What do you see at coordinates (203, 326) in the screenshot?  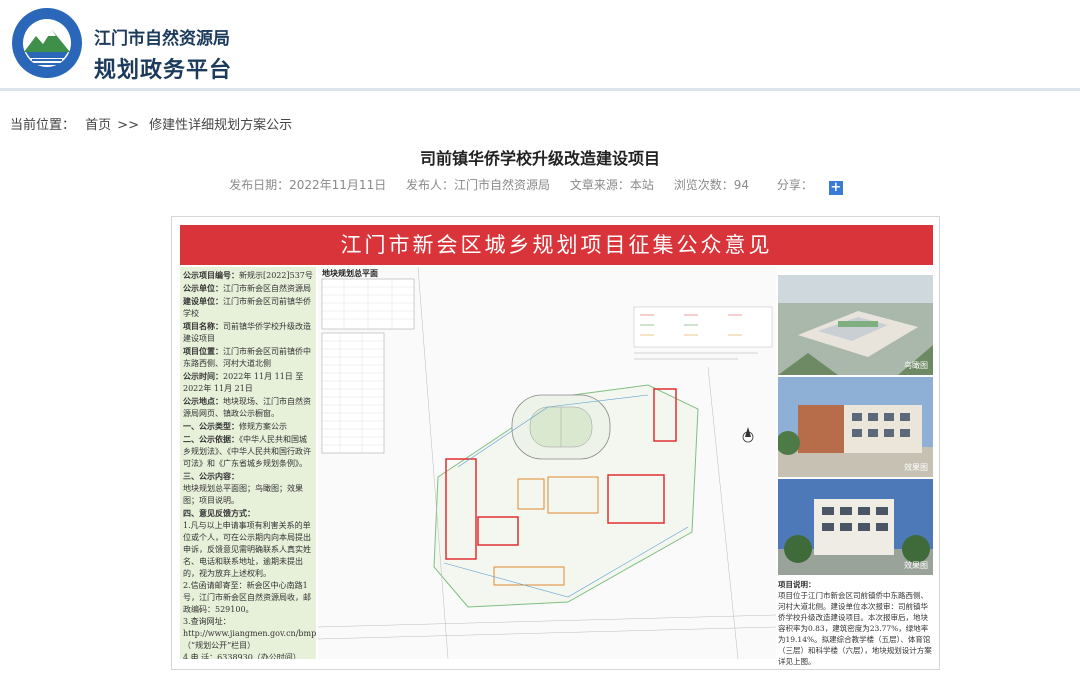 I see `info-row-label: 项目名称：` at bounding box center [203, 326].